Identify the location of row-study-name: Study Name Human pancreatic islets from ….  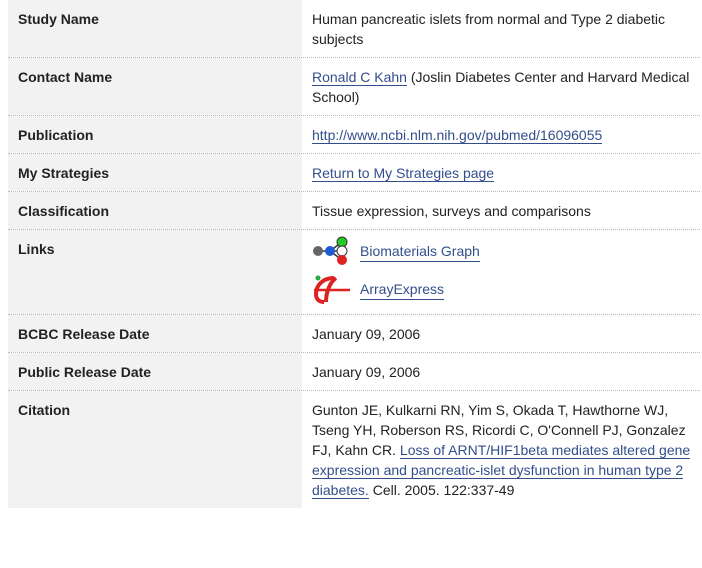
(354, 29).